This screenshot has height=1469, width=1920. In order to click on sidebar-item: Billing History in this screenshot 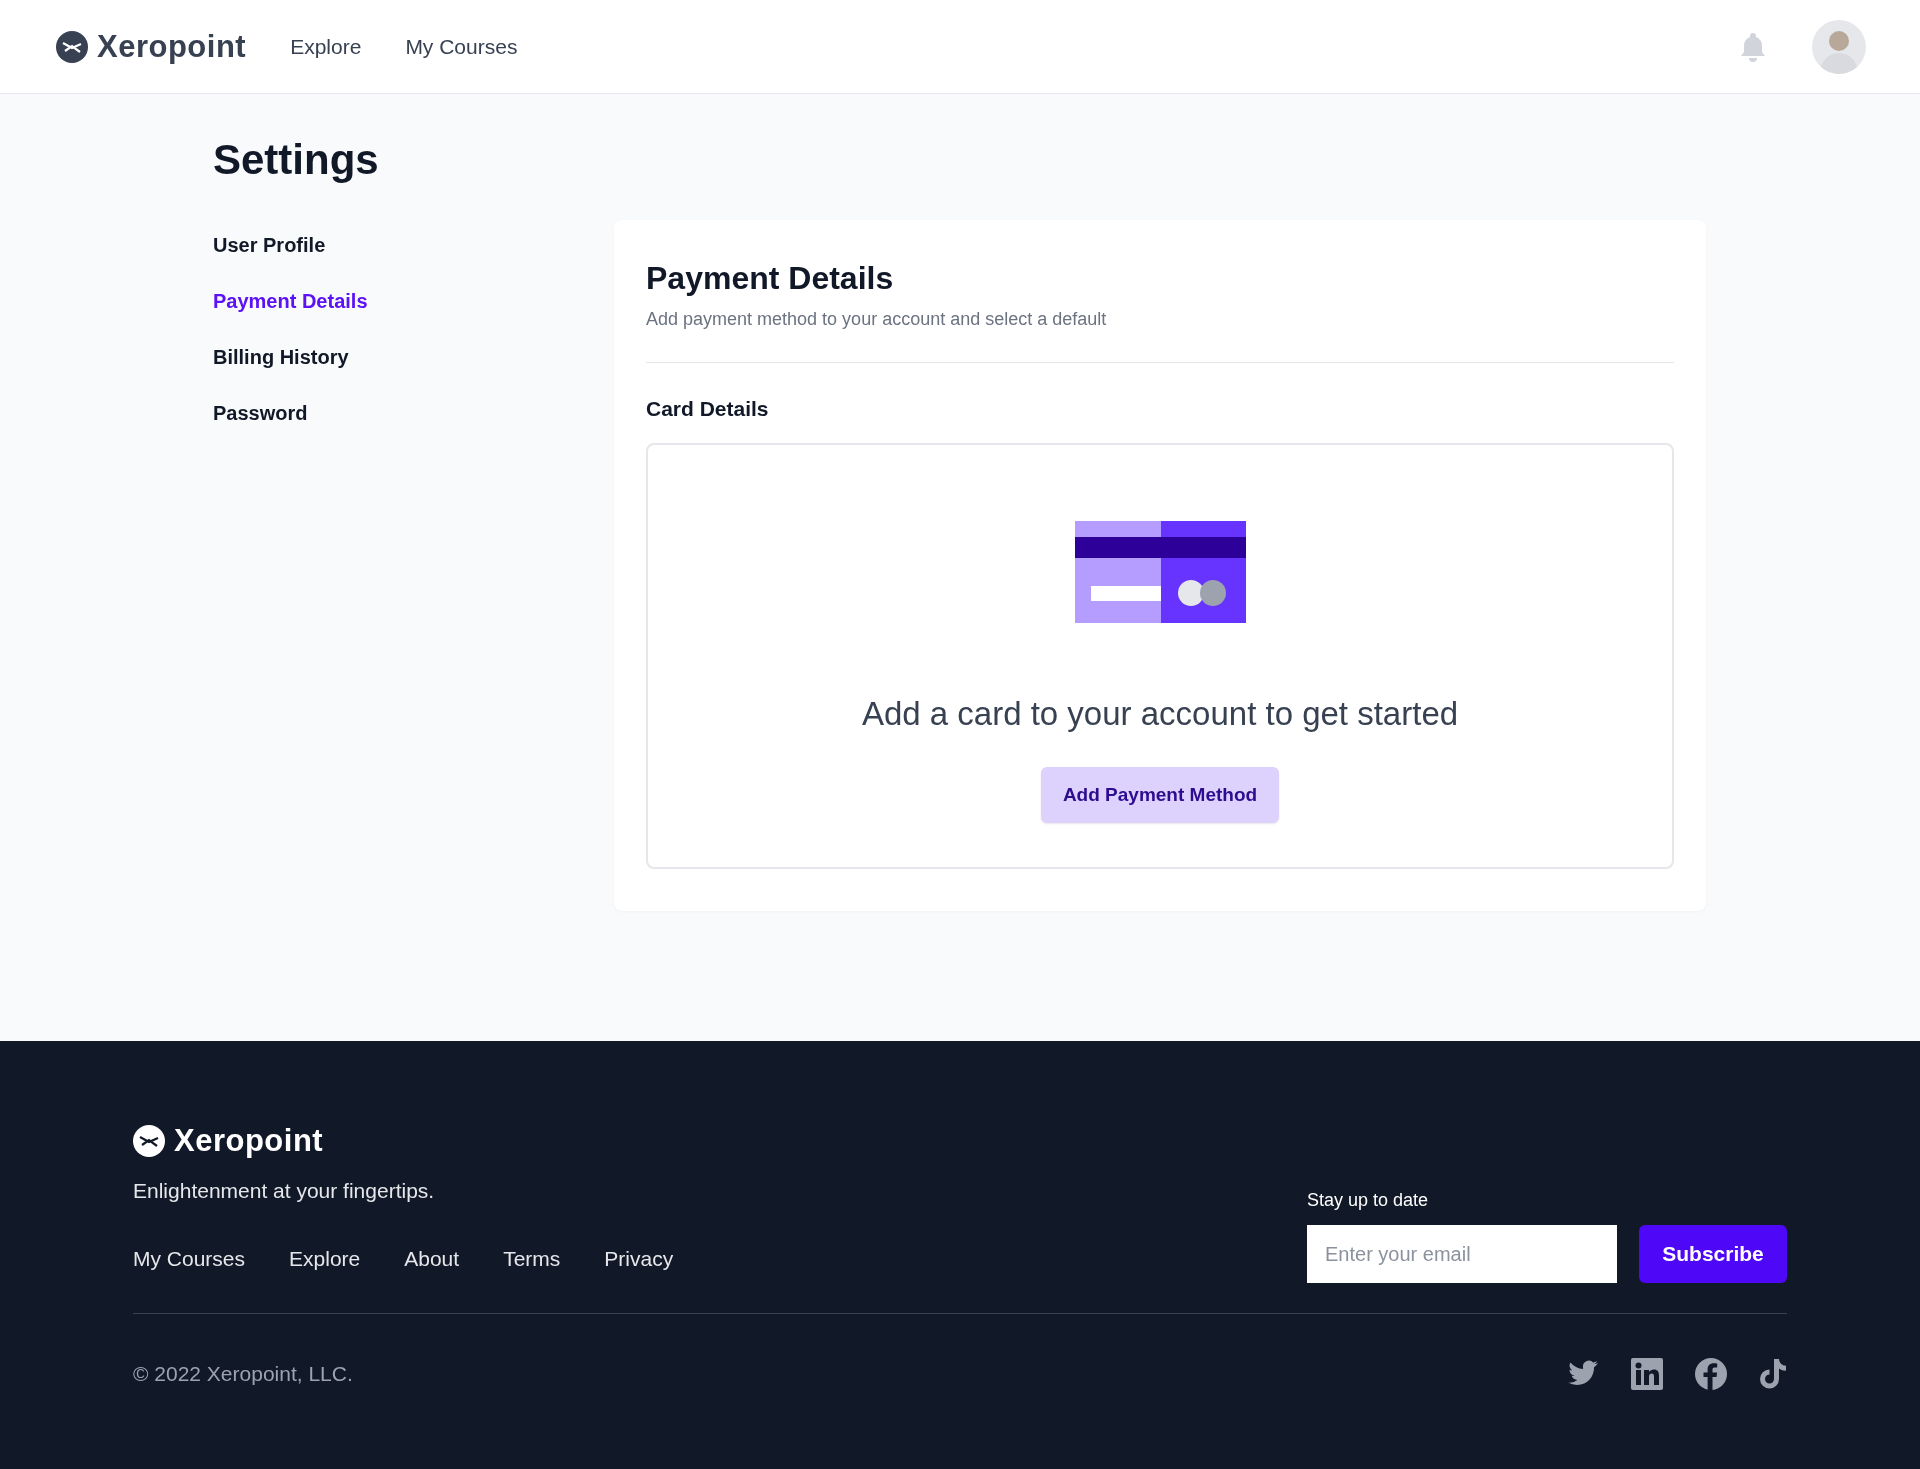, I will do `click(413, 357)`.